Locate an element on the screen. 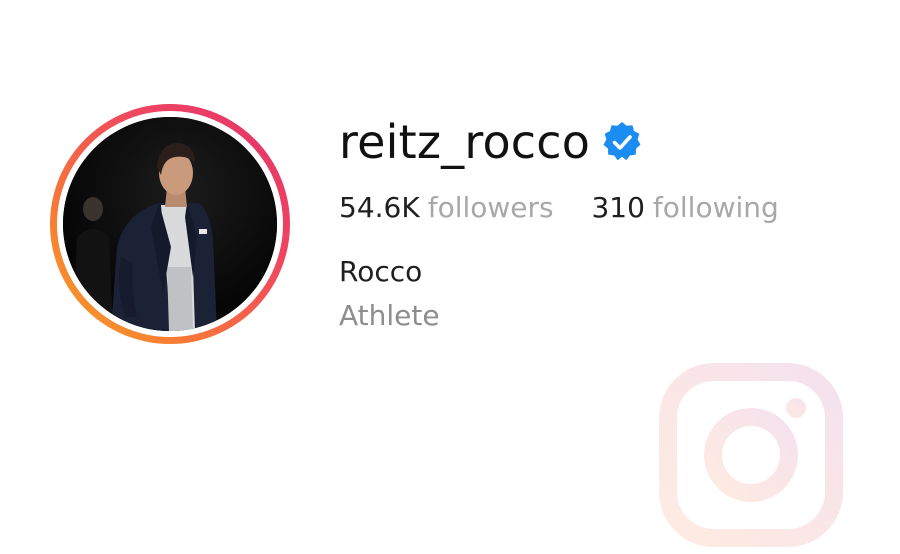 This screenshot has width=900, height=554. verified-badge-icon is located at coordinates (622, 142).